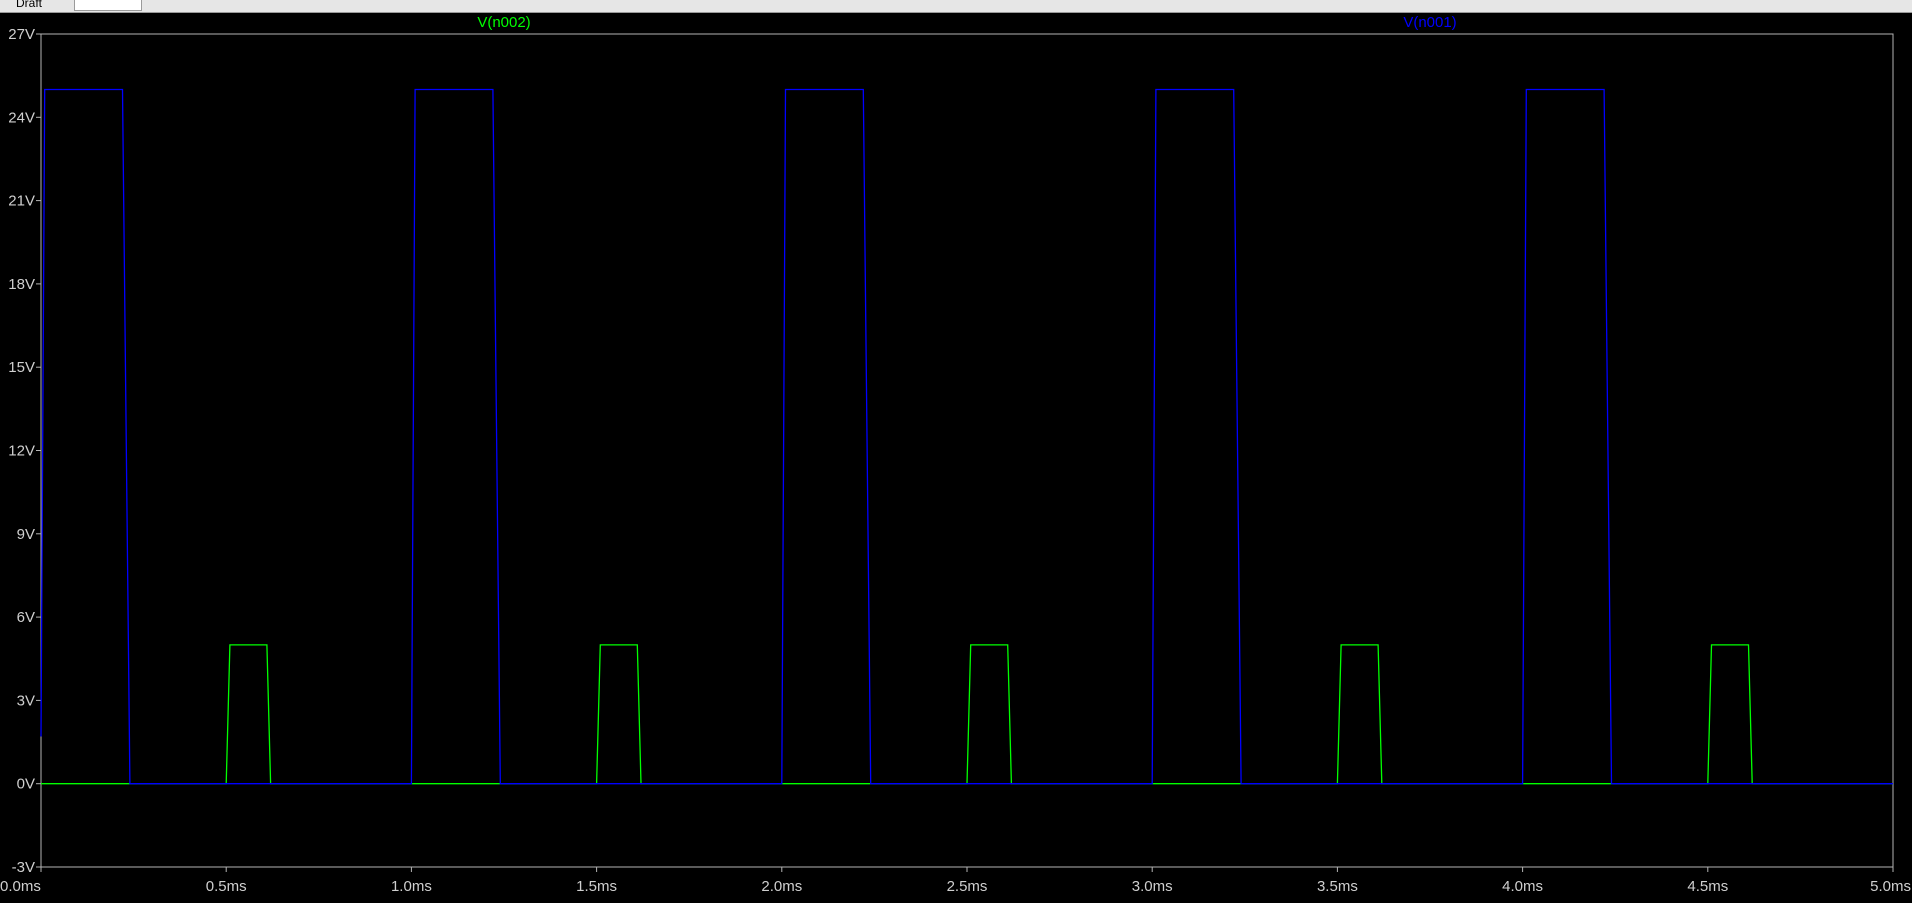  What do you see at coordinates (21, 367) in the screenshot?
I see `y-tick-label: 15V` at bounding box center [21, 367].